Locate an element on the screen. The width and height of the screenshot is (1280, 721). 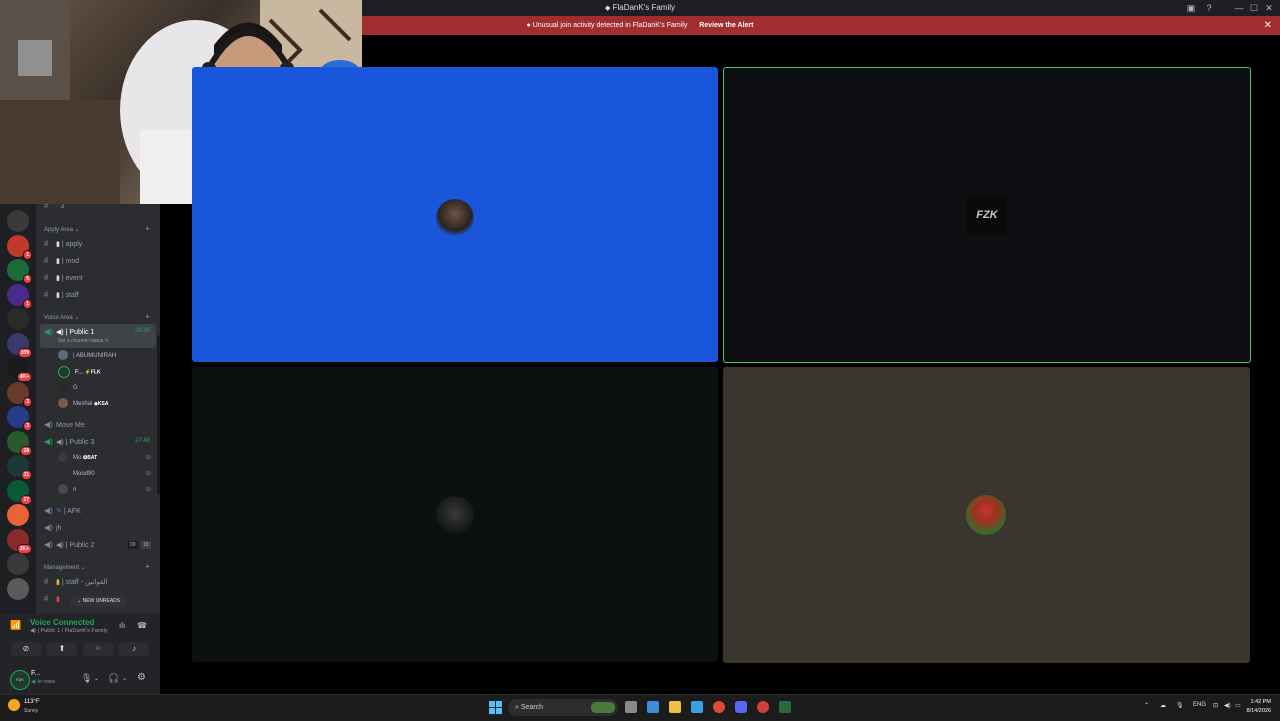
weather-sun-icon is located at coordinates (14, 705).